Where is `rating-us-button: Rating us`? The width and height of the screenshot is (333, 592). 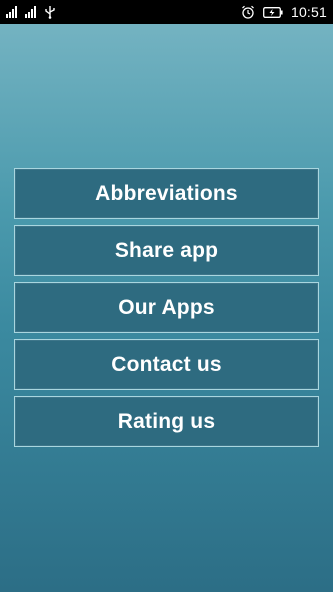 rating-us-button: Rating us is located at coordinates (166, 421).